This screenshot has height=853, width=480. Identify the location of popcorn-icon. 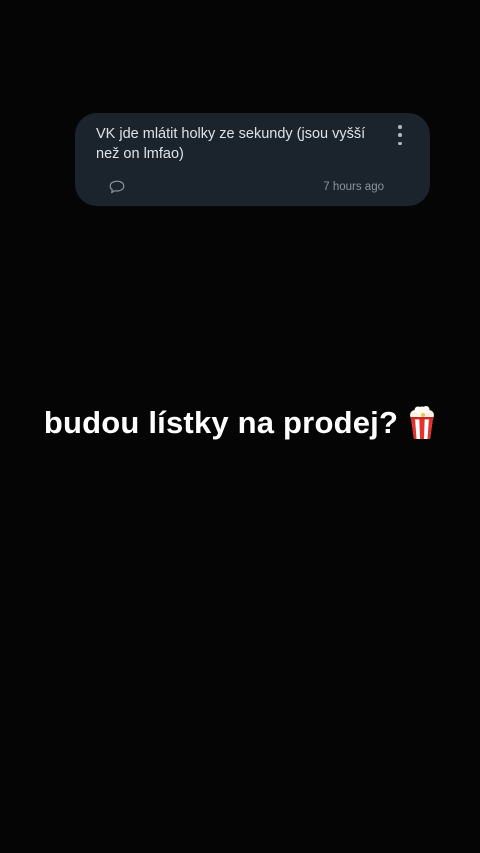
(422, 422).